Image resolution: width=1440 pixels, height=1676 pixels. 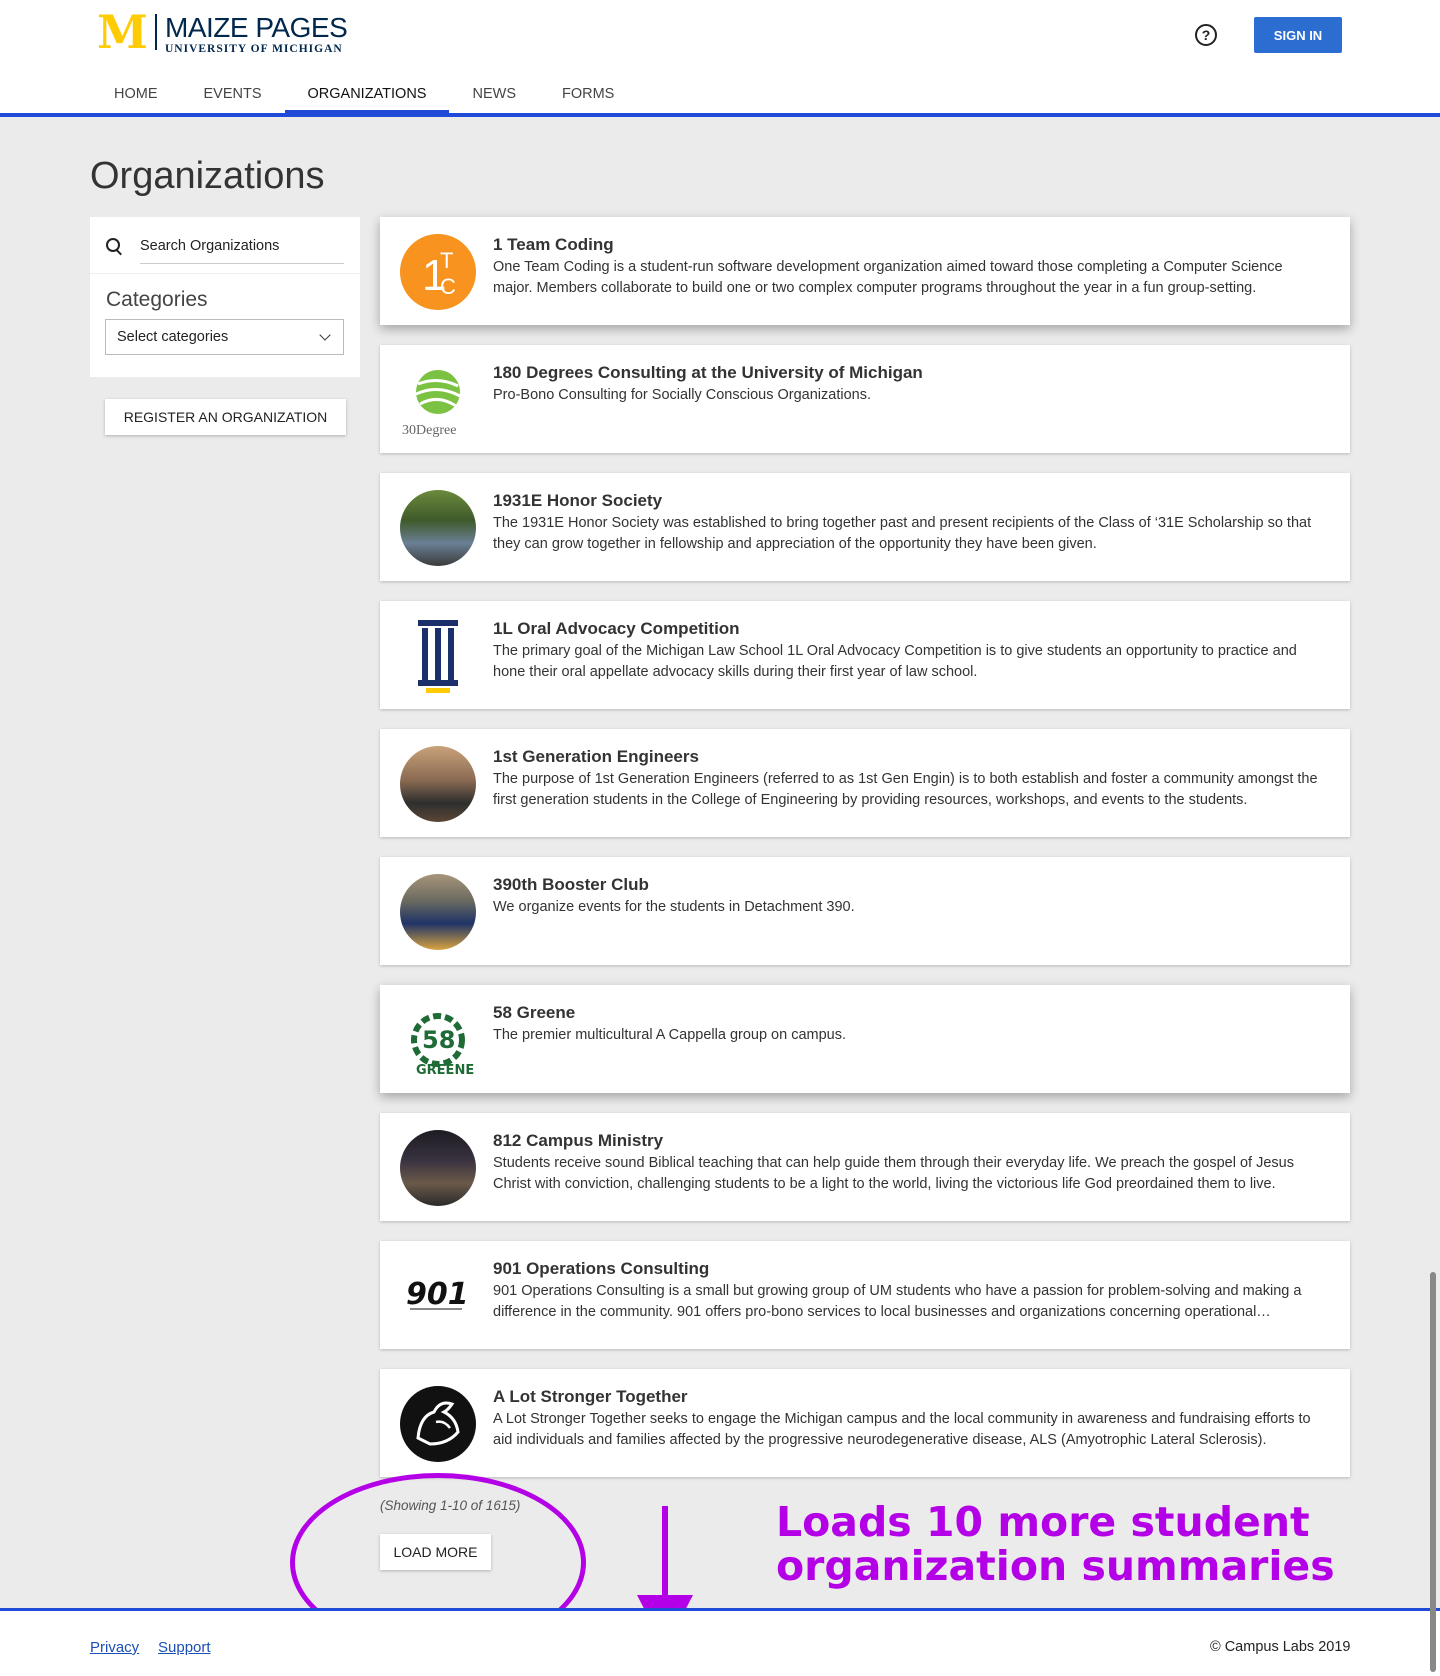 I want to click on svg-text: 58, so click(x=438, y=1040).